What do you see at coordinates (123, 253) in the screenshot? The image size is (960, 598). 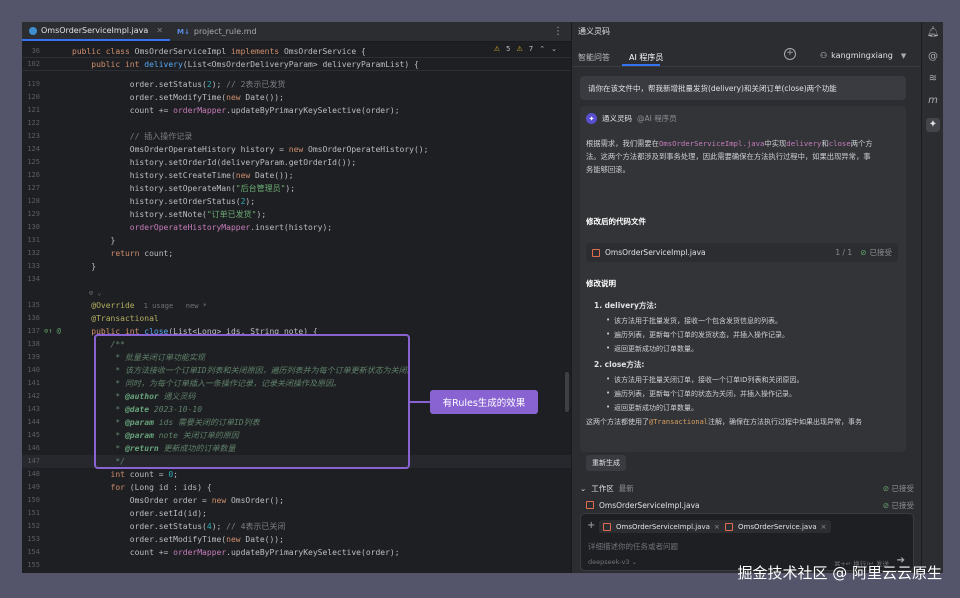 I see `code-text: return count;` at bounding box center [123, 253].